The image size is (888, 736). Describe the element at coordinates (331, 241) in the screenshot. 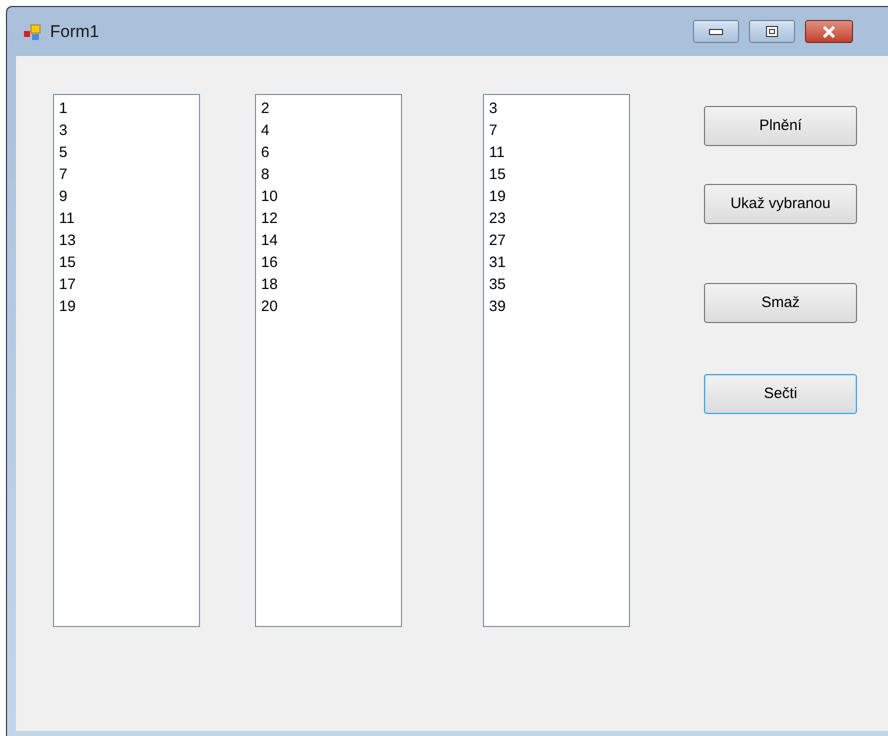

I see `list-item: 14` at that location.